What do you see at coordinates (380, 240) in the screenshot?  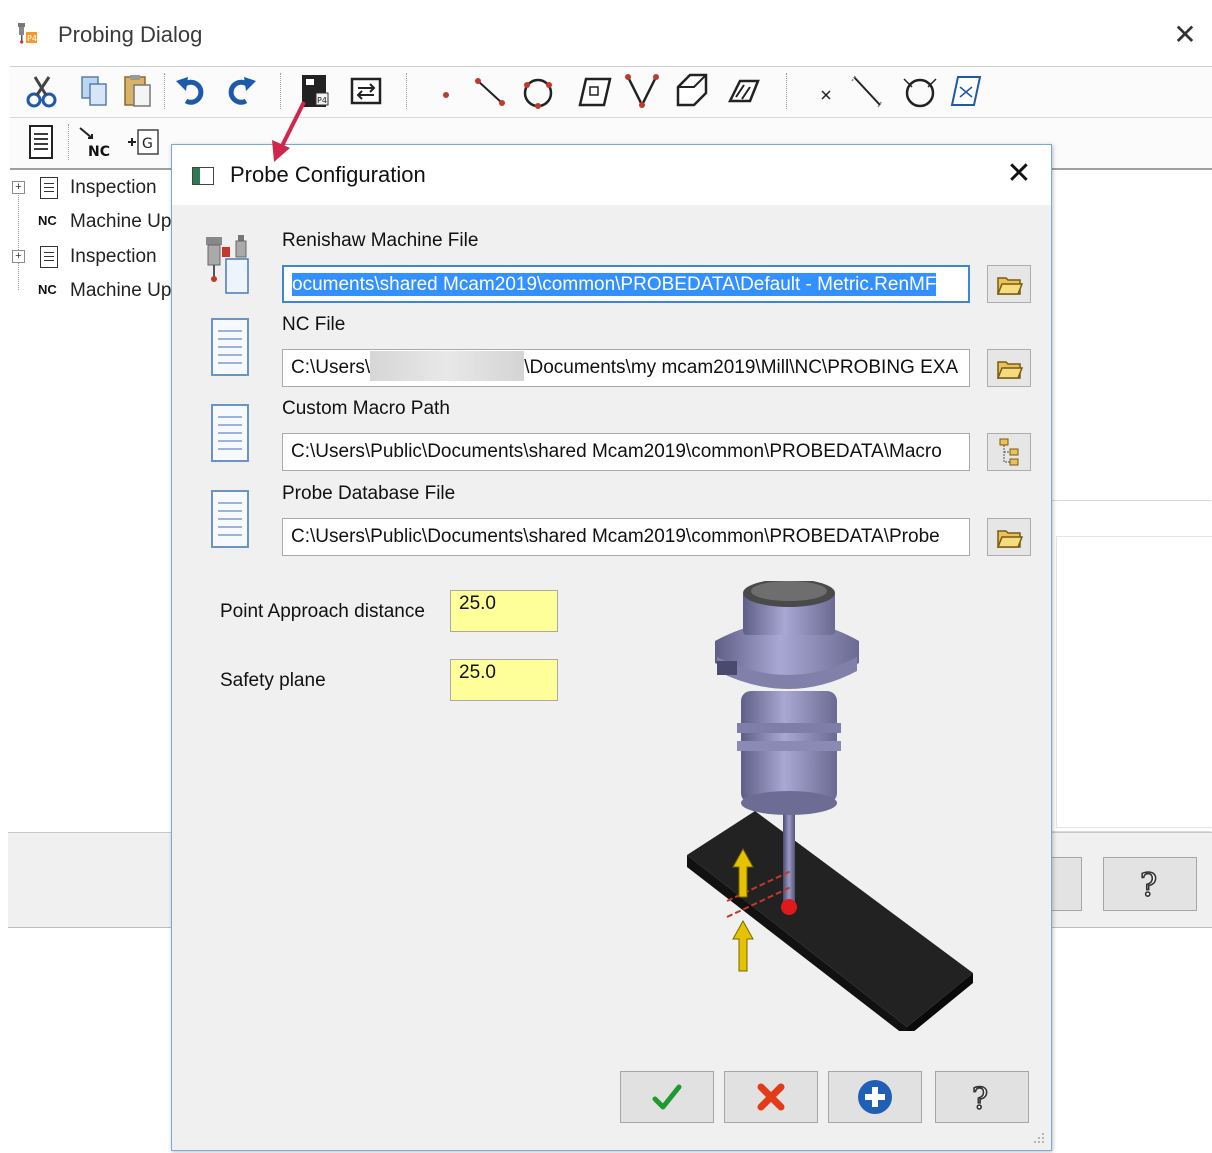 I see `renishaw-file-label: Renishaw Machine File` at bounding box center [380, 240].